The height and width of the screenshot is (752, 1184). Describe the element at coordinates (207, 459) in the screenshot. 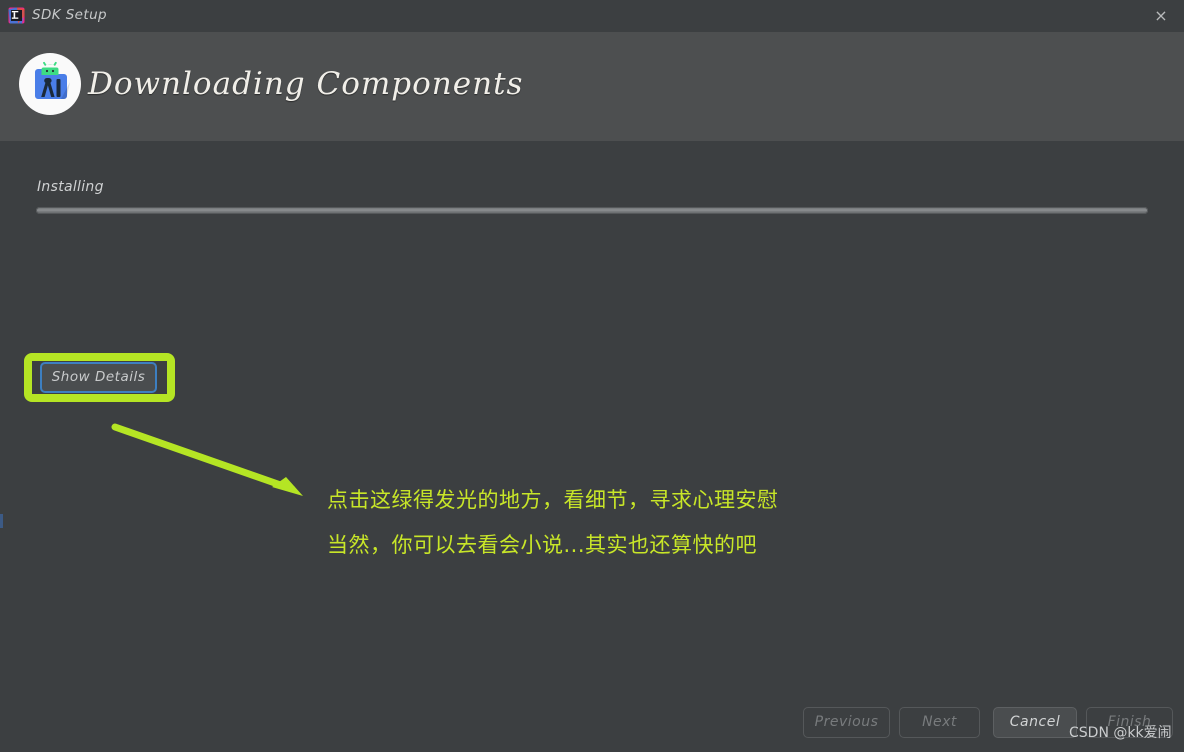

I see `annotation-arrow-icon` at that location.